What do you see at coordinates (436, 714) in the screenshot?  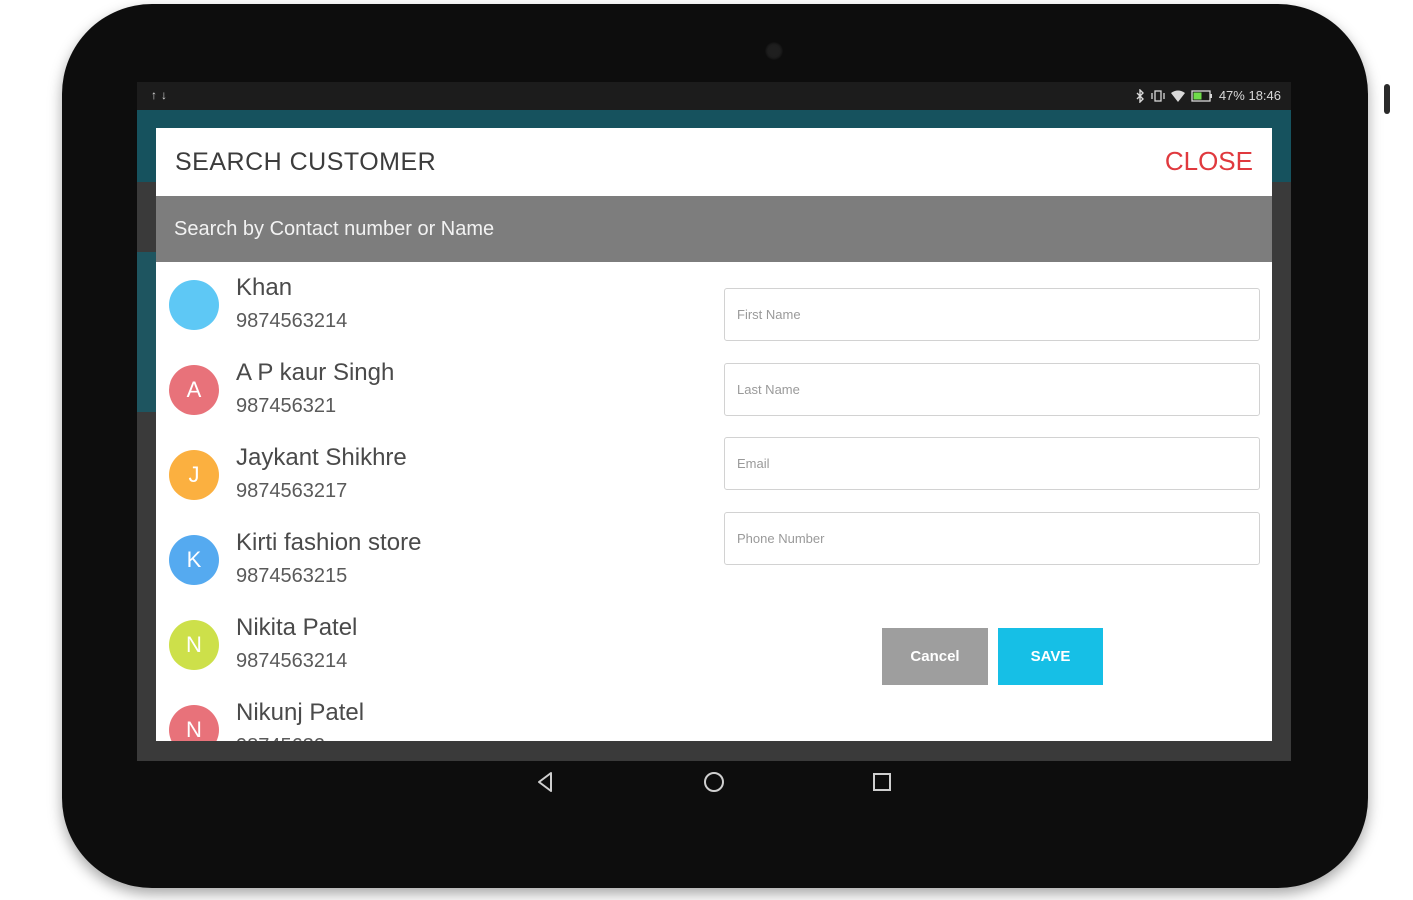 I see `list-item: N Nikunj Patel 98745632` at bounding box center [436, 714].